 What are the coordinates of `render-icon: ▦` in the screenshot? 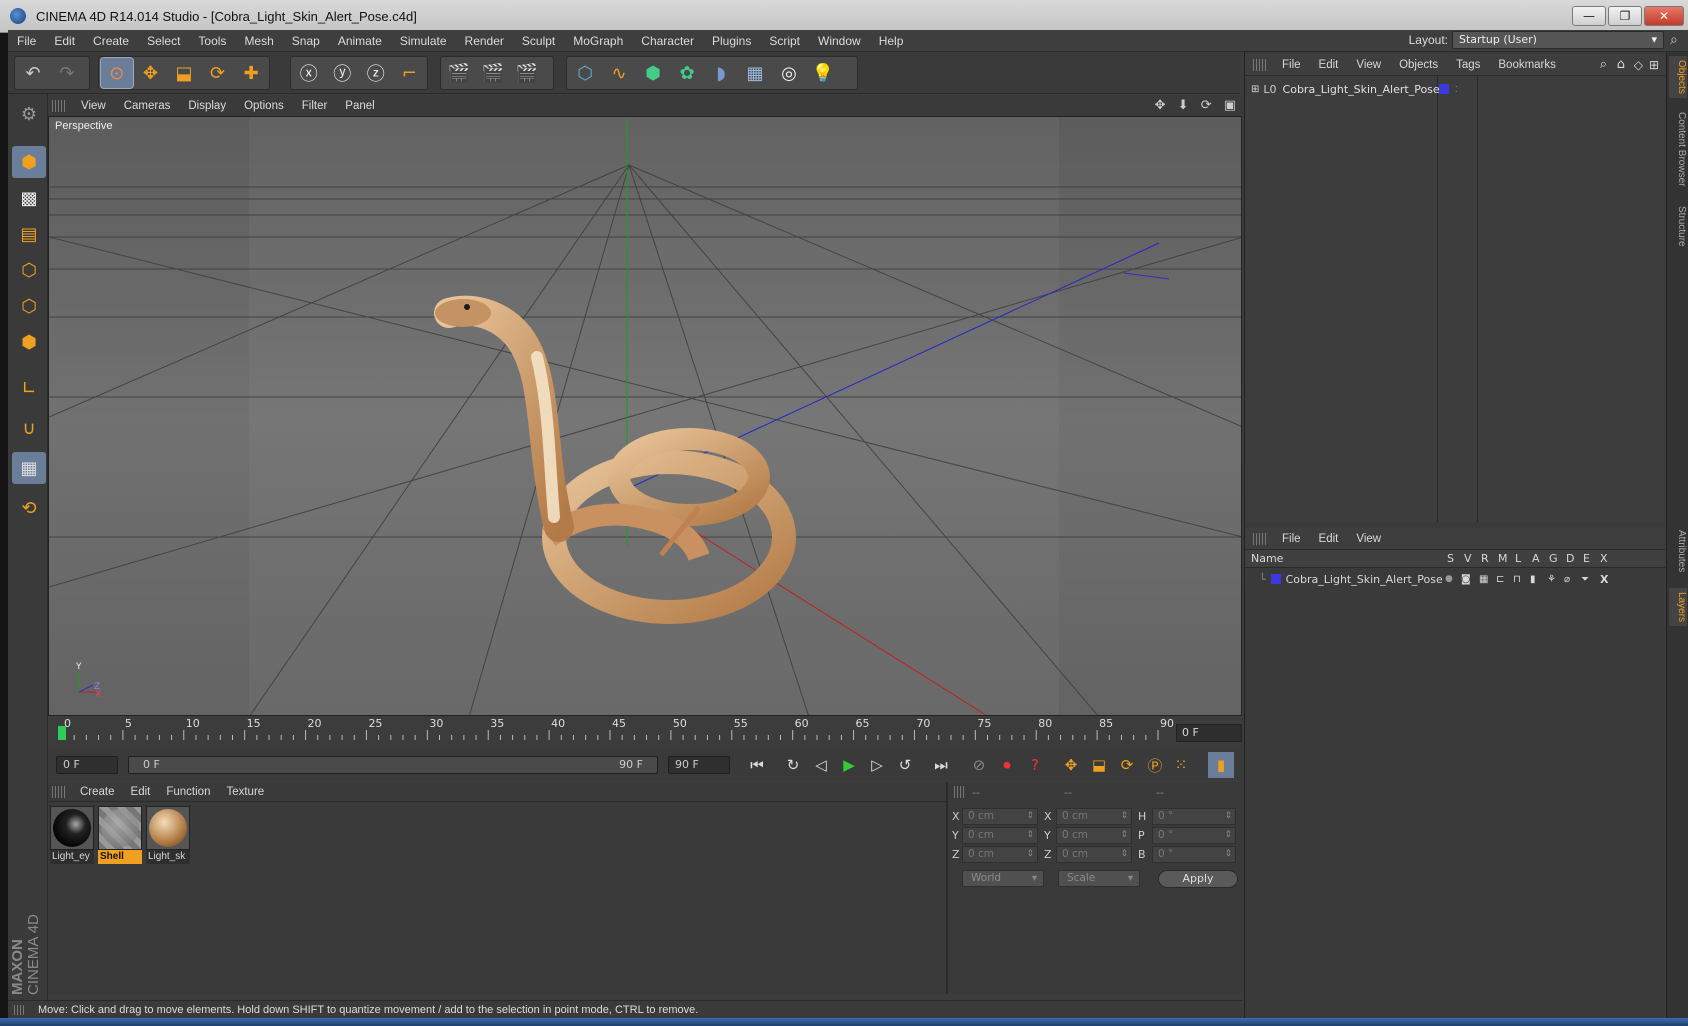 It's located at (1483, 579).